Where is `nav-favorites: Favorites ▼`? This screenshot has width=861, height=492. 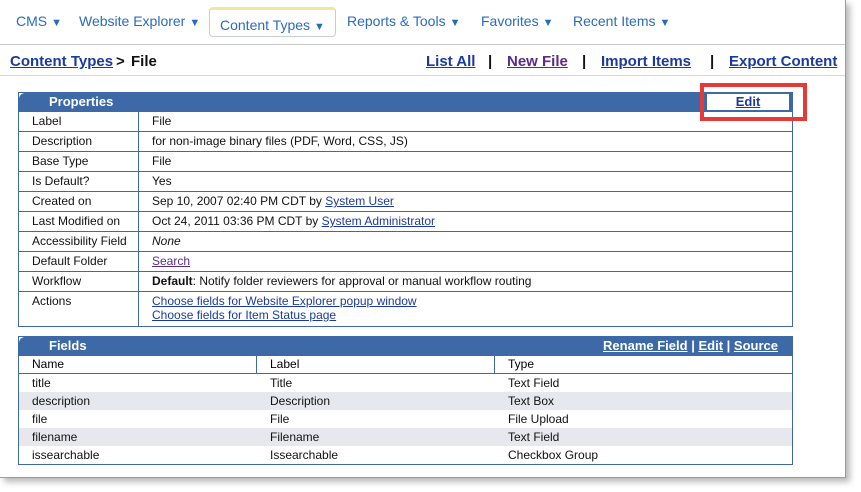
nav-favorites: Favorites ▼ is located at coordinates (517, 21).